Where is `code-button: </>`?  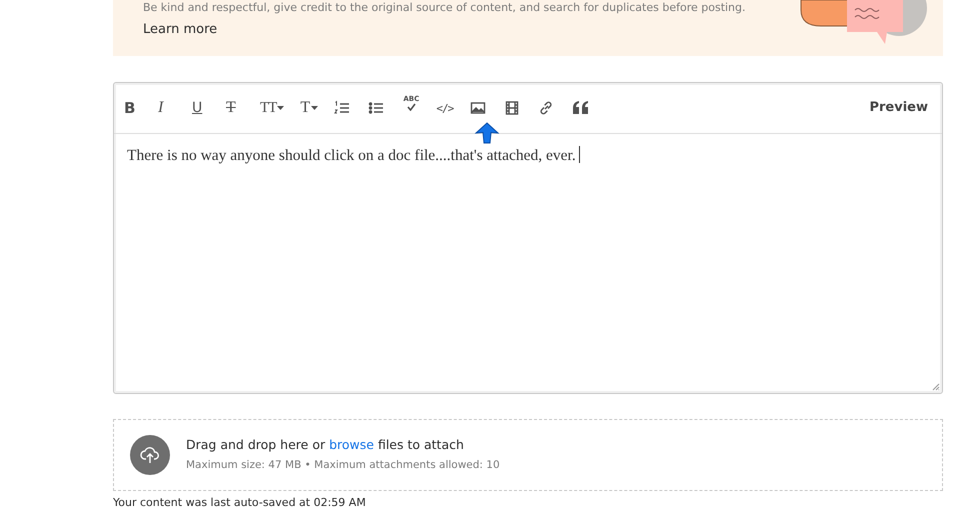 code-button: </> is located at coordinates (445, 108).